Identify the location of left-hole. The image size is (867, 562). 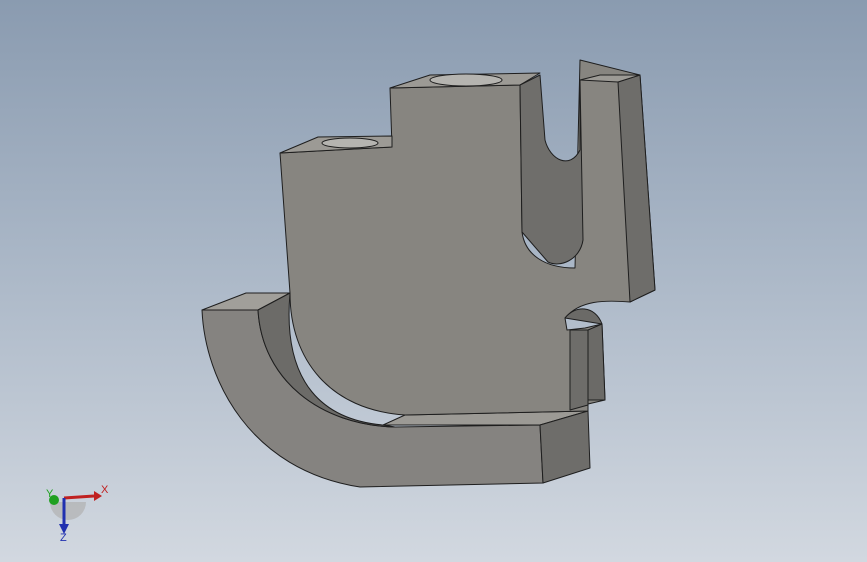
(350, 143).